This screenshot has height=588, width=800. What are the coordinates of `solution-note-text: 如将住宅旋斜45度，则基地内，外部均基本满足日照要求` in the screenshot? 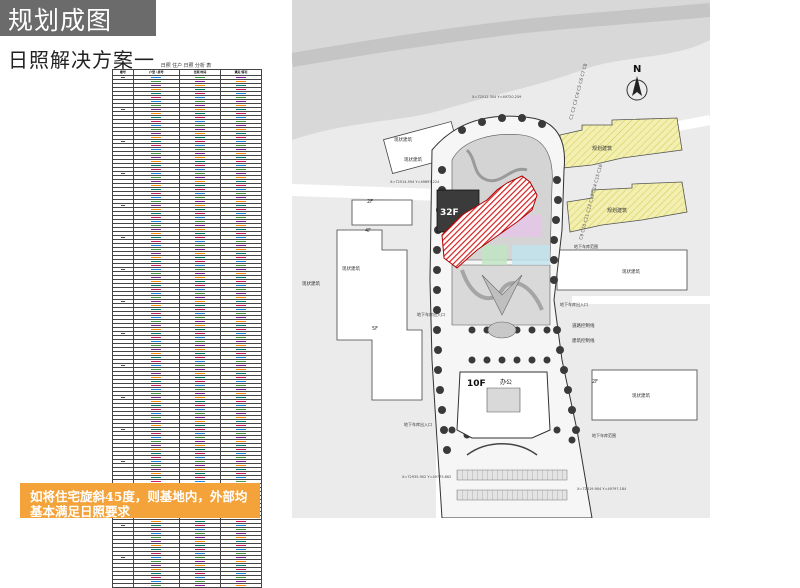 It's located at (139, 503).